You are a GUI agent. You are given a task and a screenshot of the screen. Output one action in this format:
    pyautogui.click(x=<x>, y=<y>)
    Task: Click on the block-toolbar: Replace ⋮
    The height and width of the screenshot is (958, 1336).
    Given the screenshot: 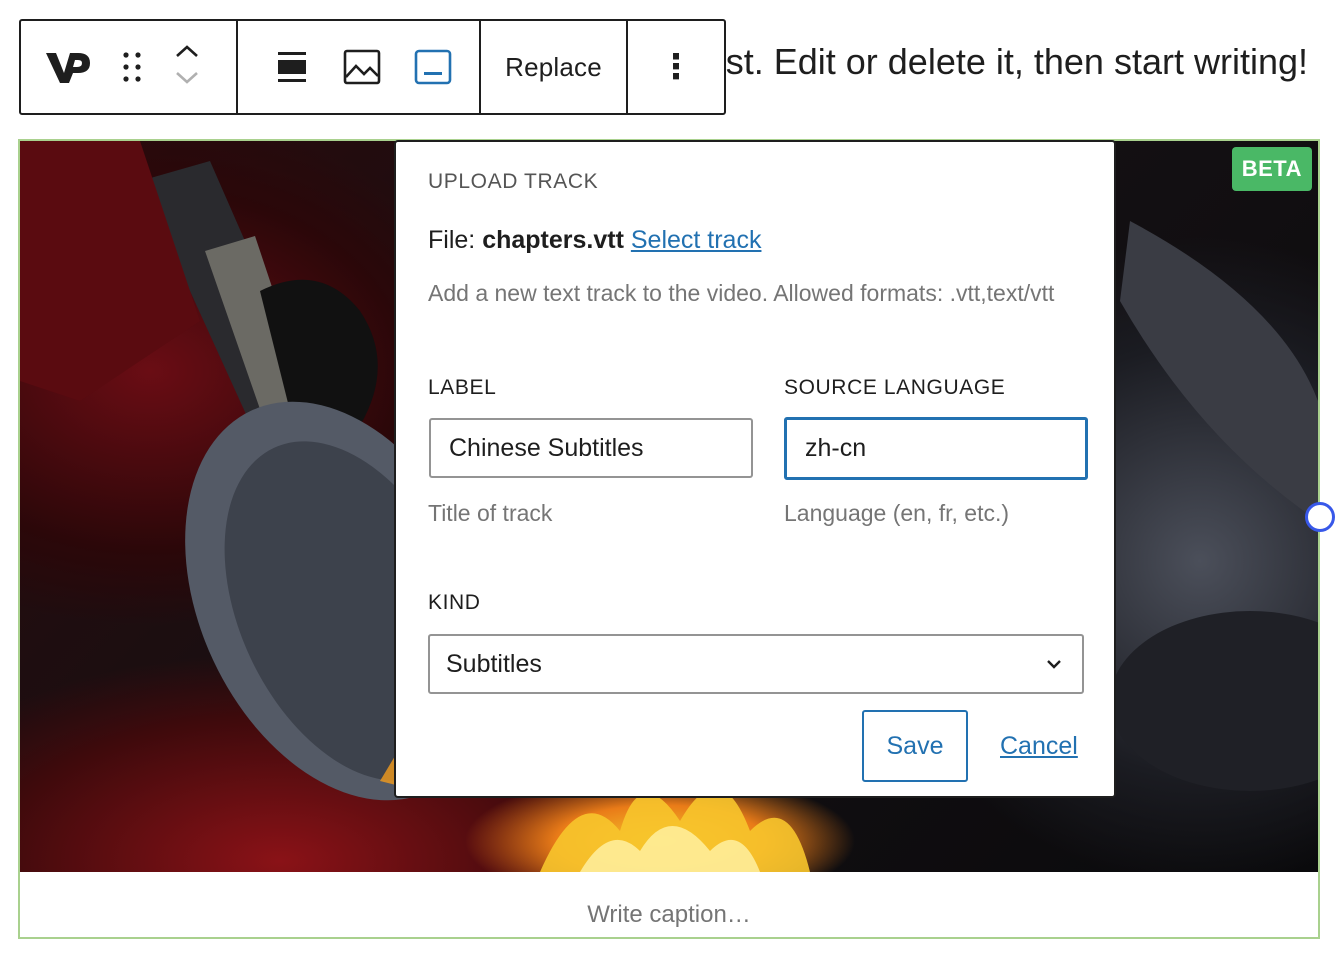 What is the action you would take?
    pyautogui.click(x=372, y=67)
    